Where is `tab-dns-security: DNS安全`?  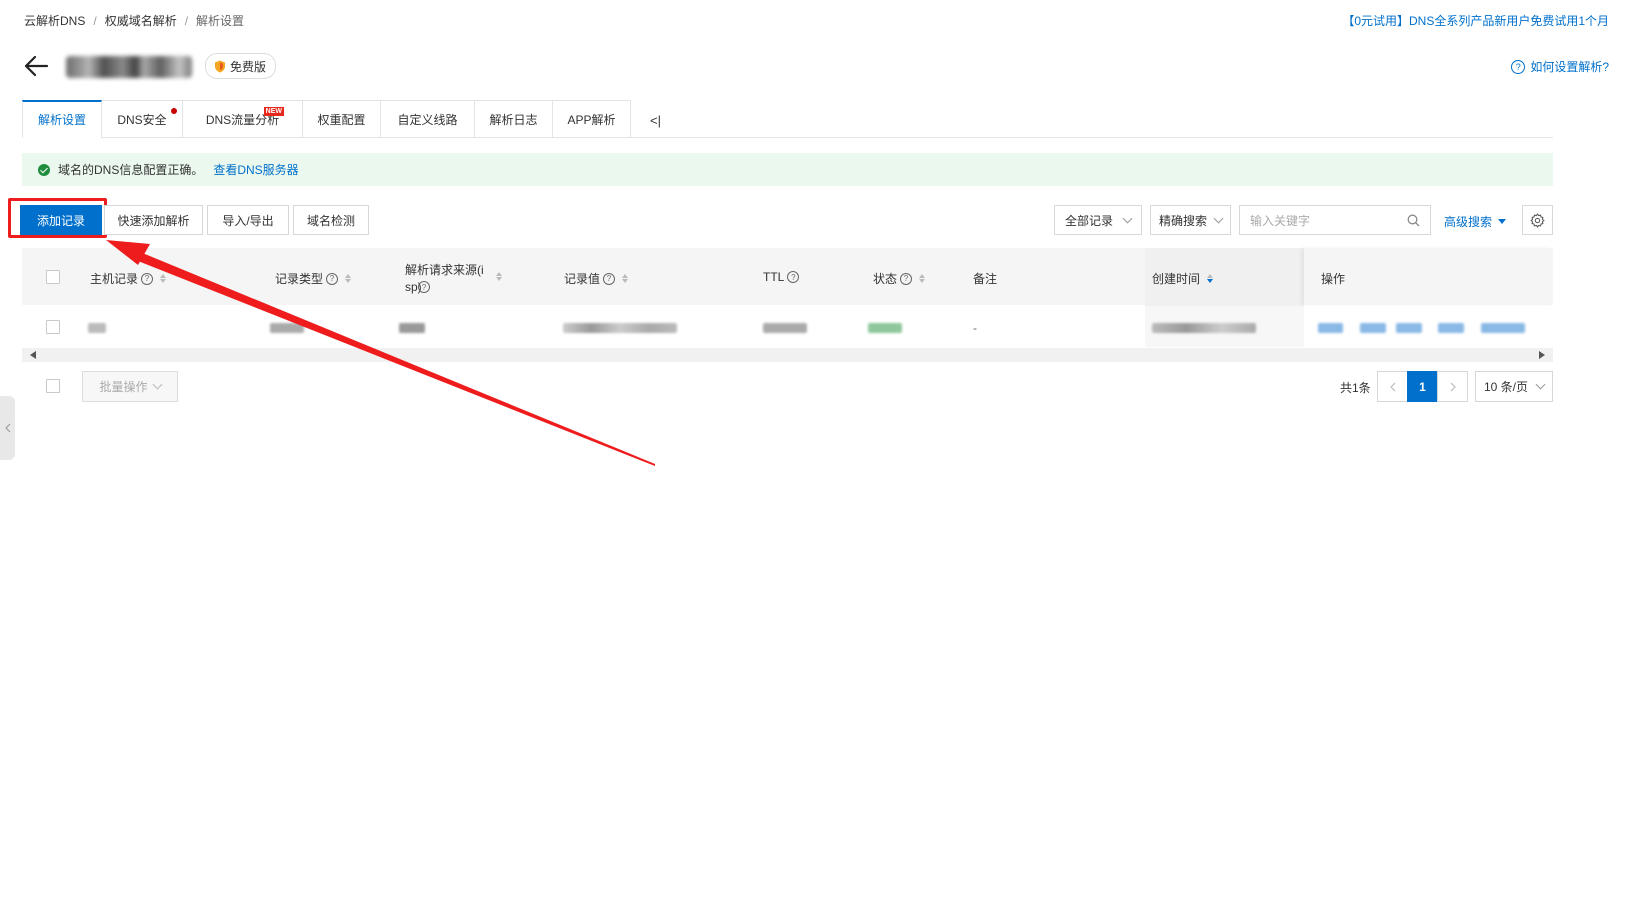
tab-dns-security: DNS安全 is located at coordinates (142, 119).